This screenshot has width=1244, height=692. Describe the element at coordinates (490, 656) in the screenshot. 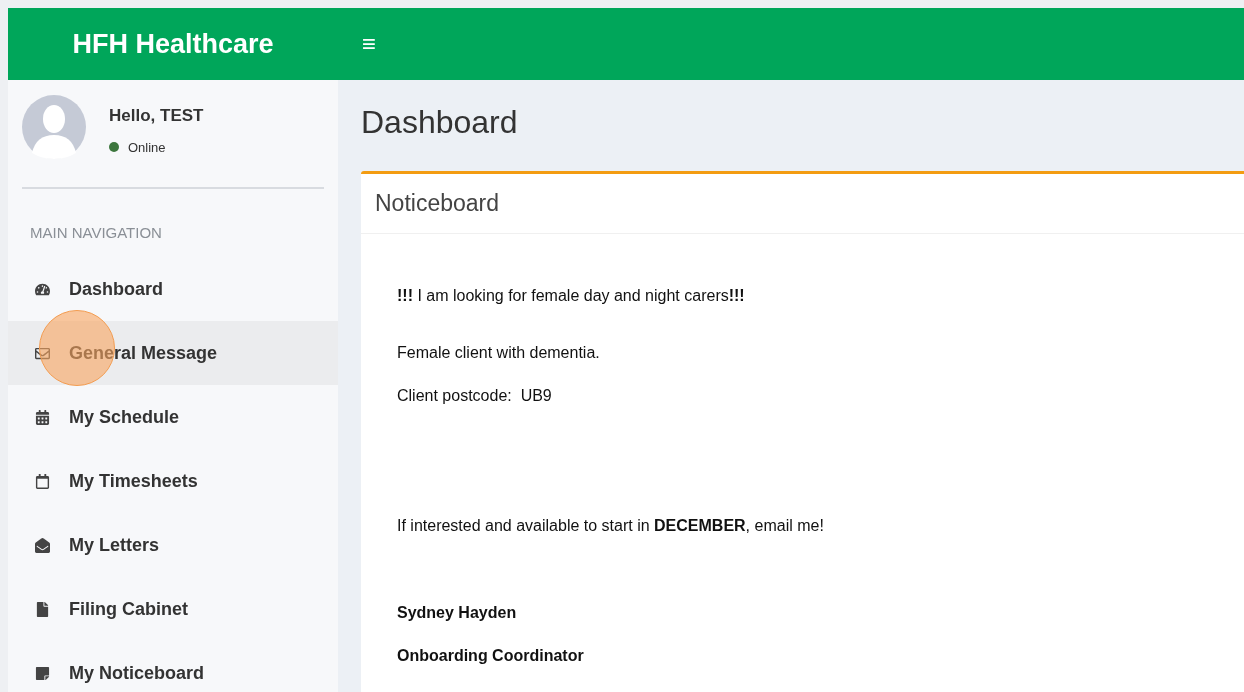

I see `signature-line: Onboarding Coordinator` at that location.